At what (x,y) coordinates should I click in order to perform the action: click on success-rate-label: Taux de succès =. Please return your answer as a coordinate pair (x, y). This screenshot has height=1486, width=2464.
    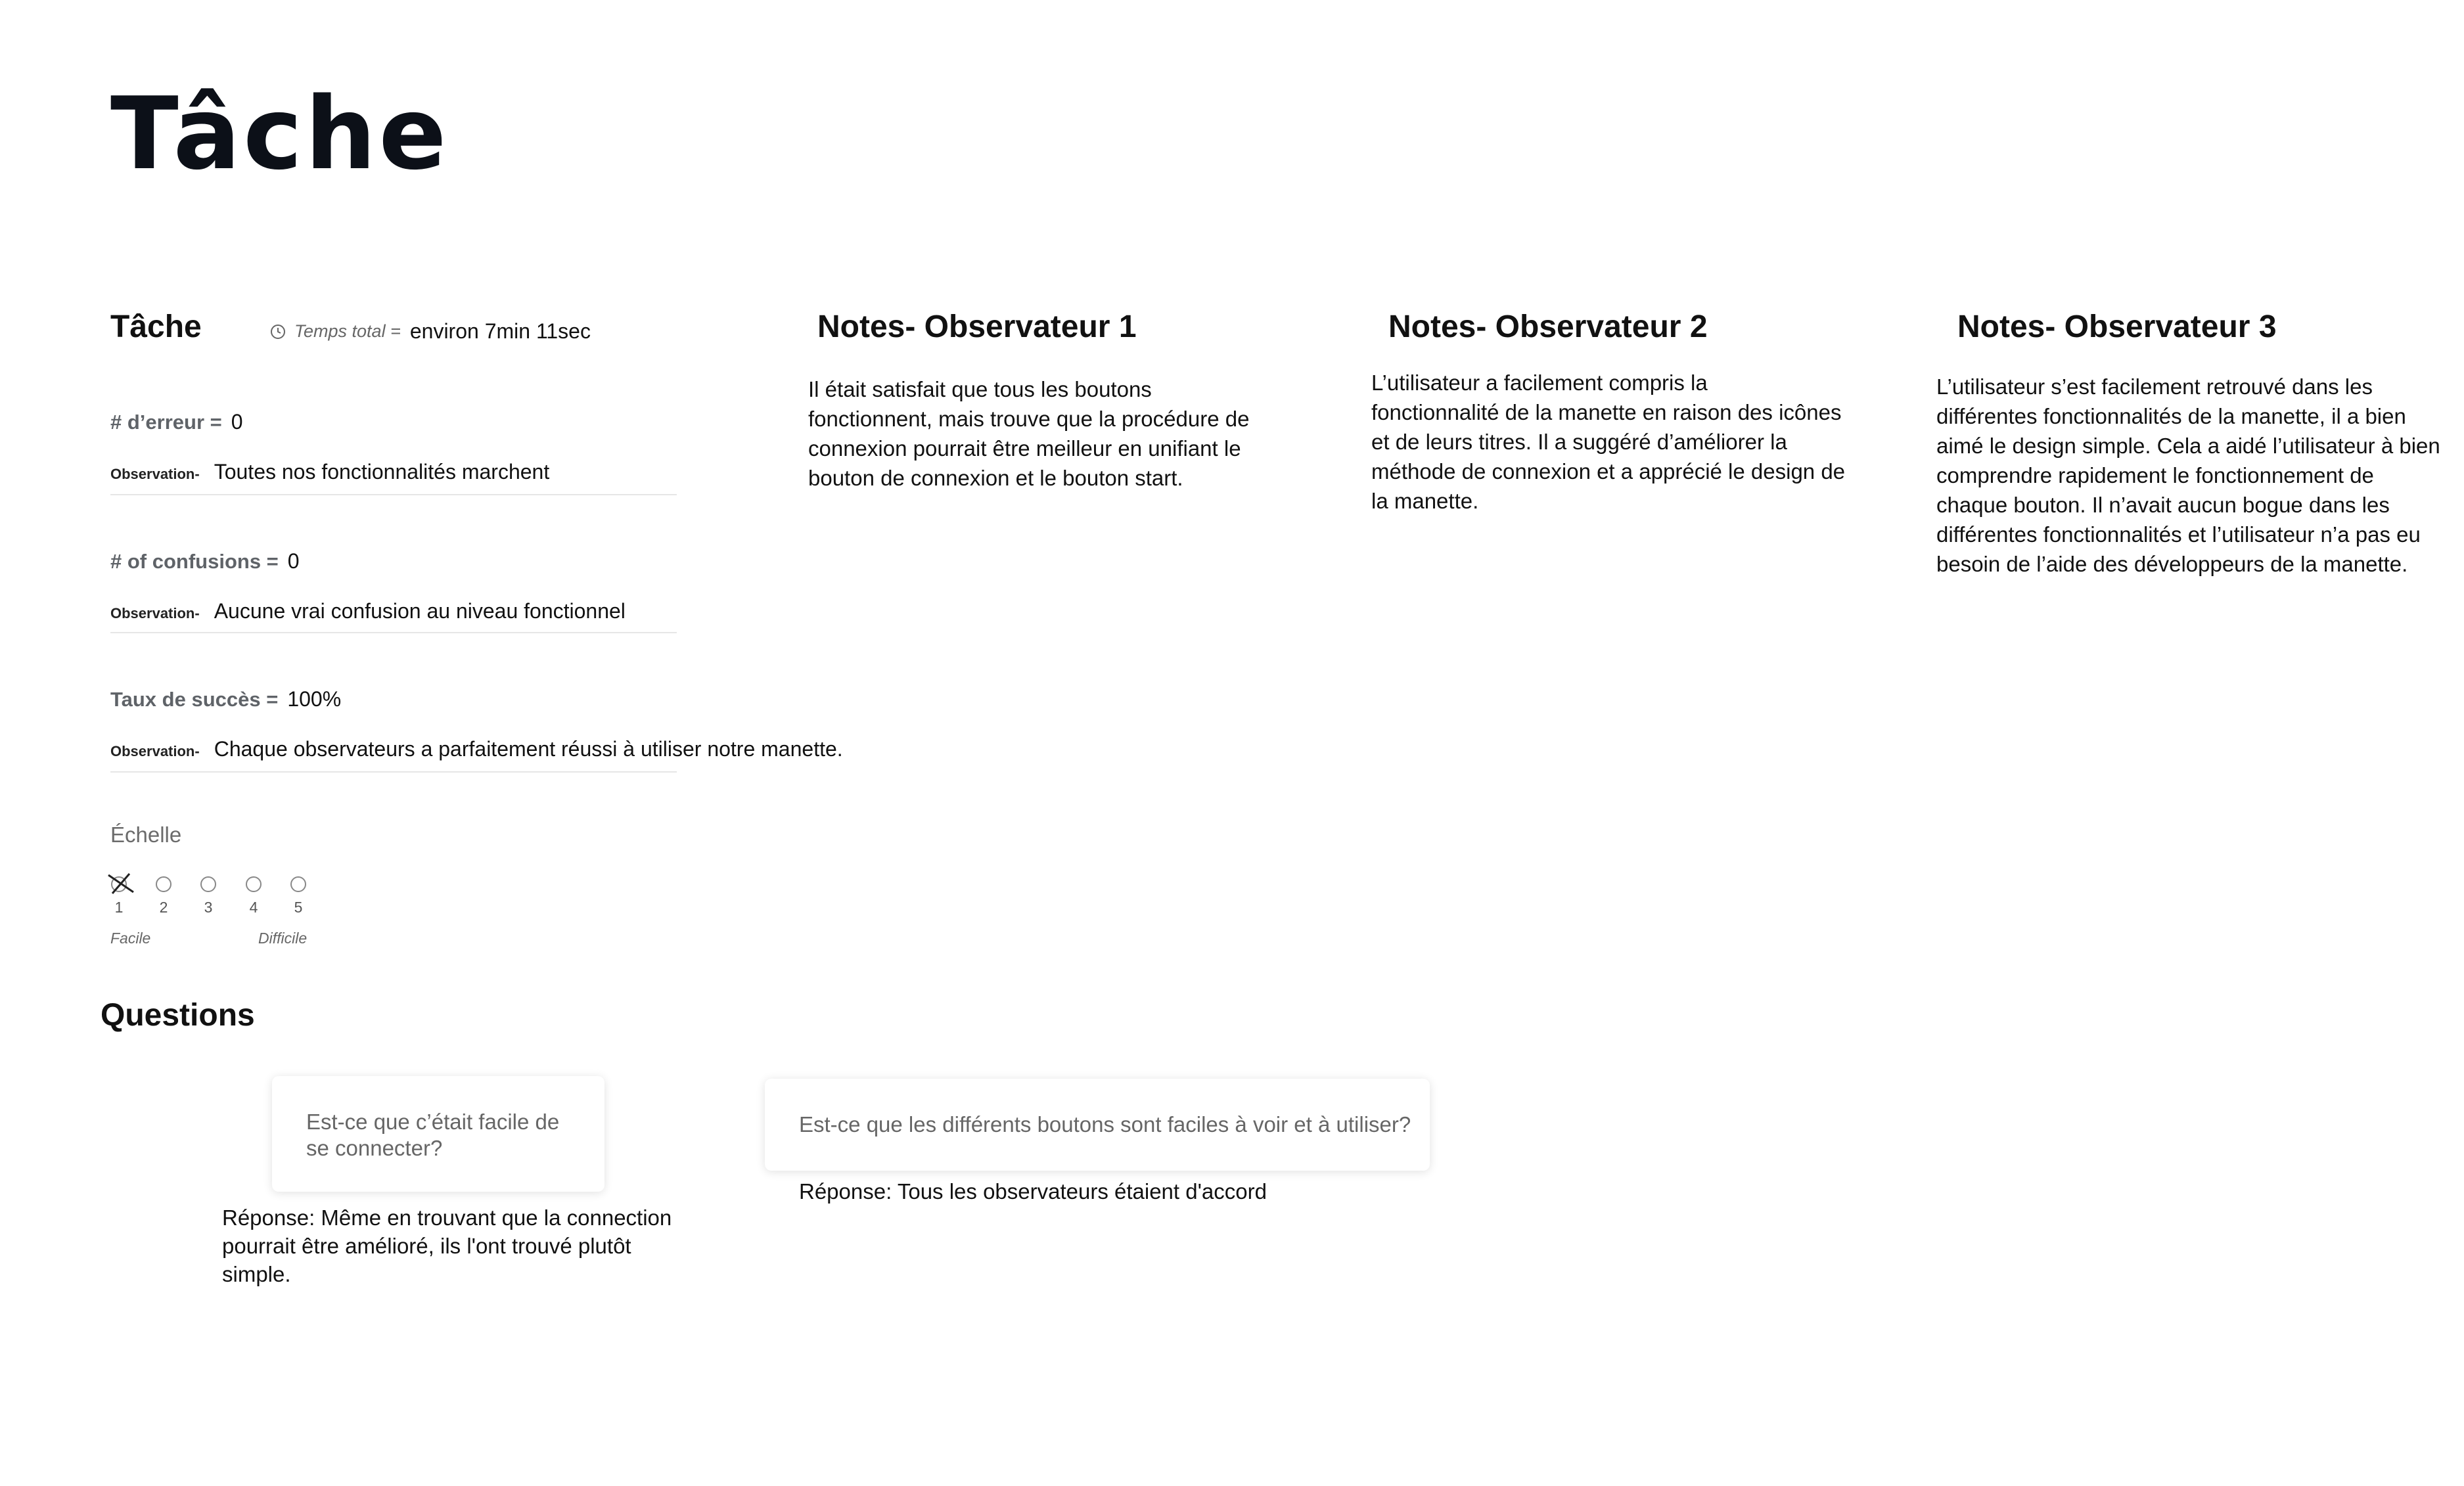
    Looking at the image, I should click on (194, 699).